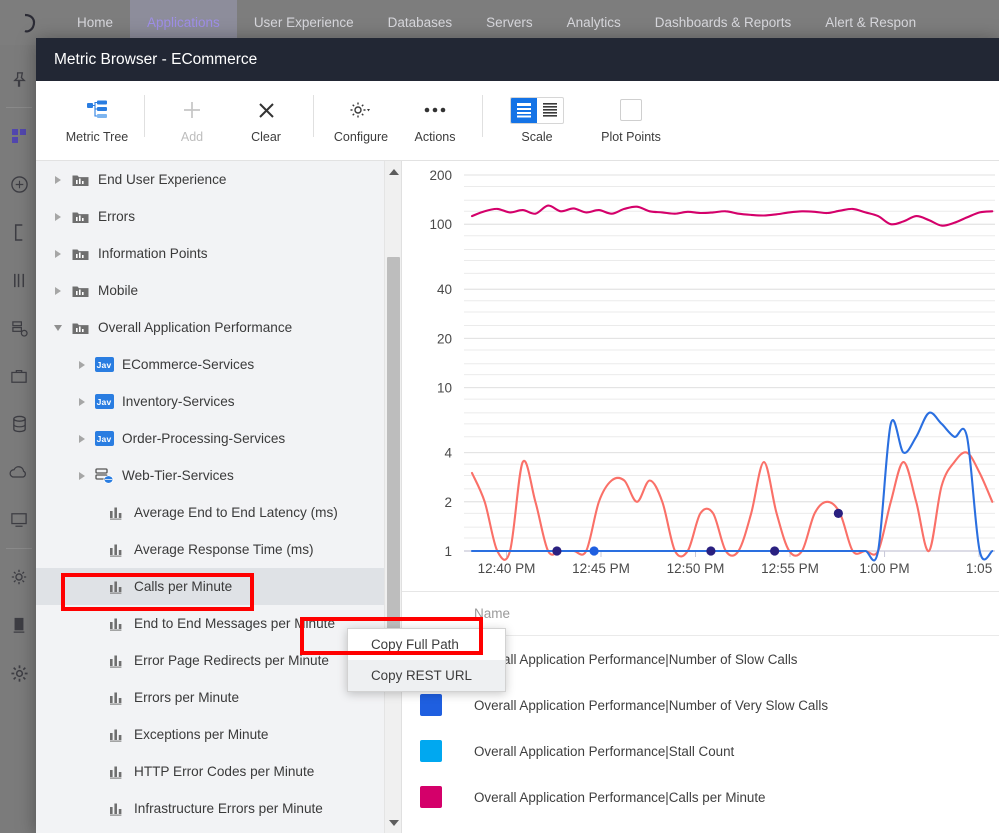  What do you see at coordinates (58, 327) in the screenshot?
I see `chevron-down-icon` at bounding box center [58, 327].